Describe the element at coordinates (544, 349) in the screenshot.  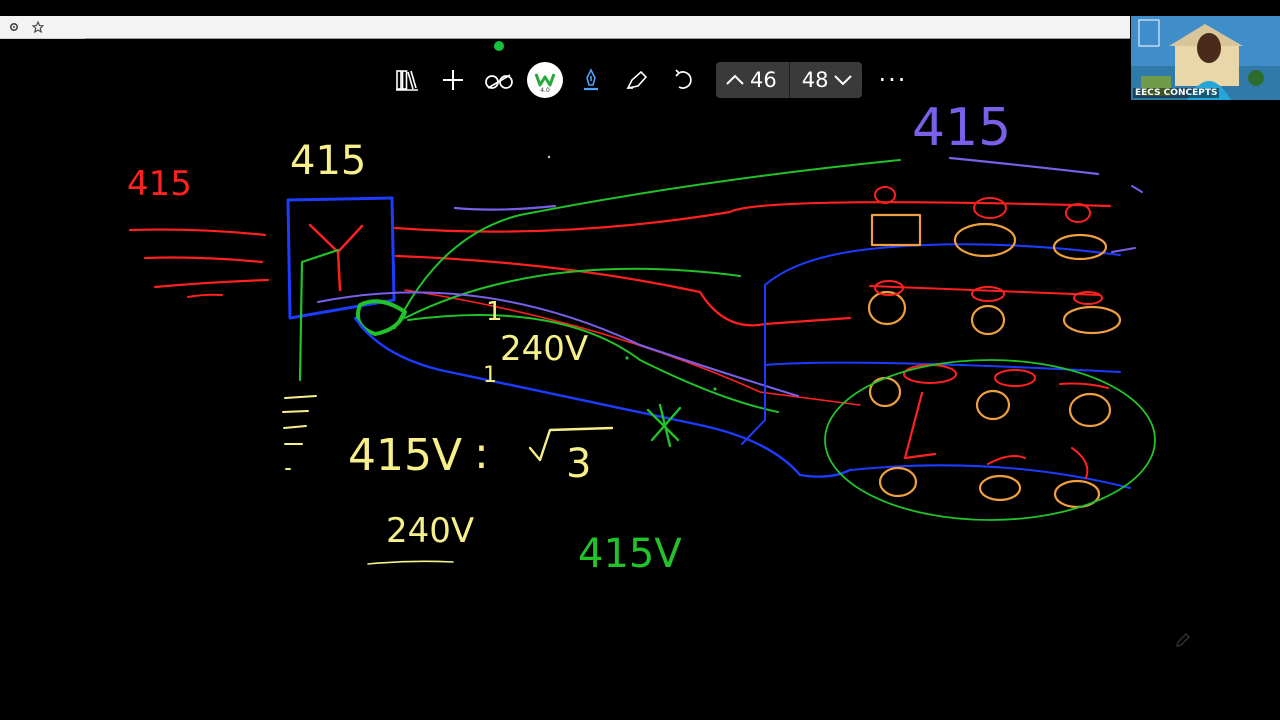
I see `label-240v: 240V` at that location.